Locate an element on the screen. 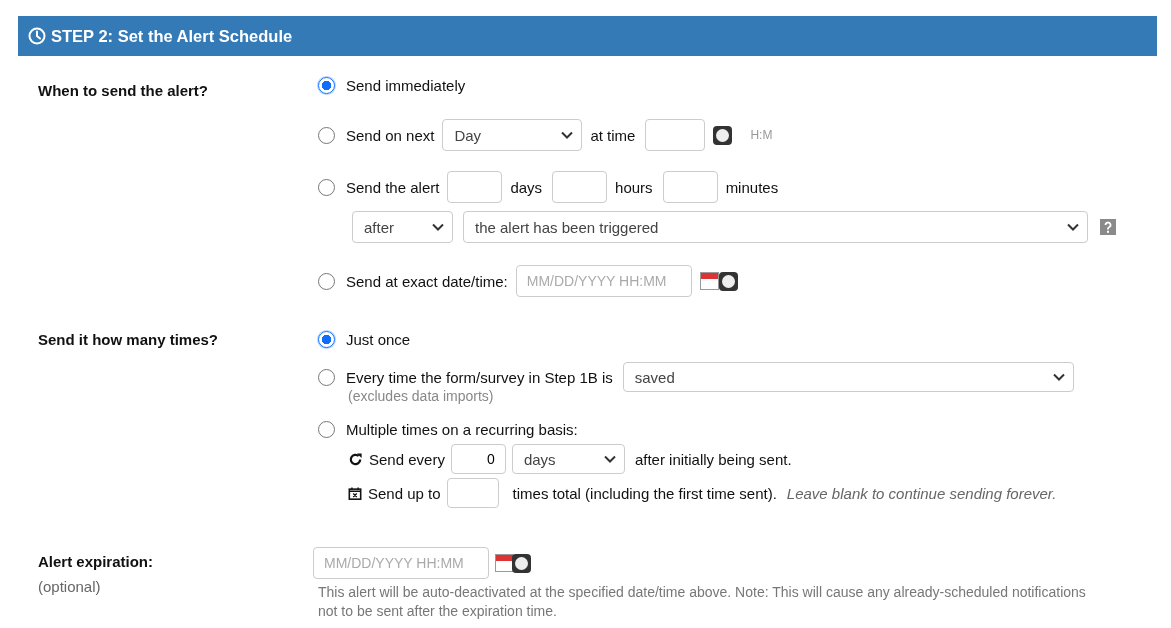  interval-field: 0 is located at coordinates (478, 459).